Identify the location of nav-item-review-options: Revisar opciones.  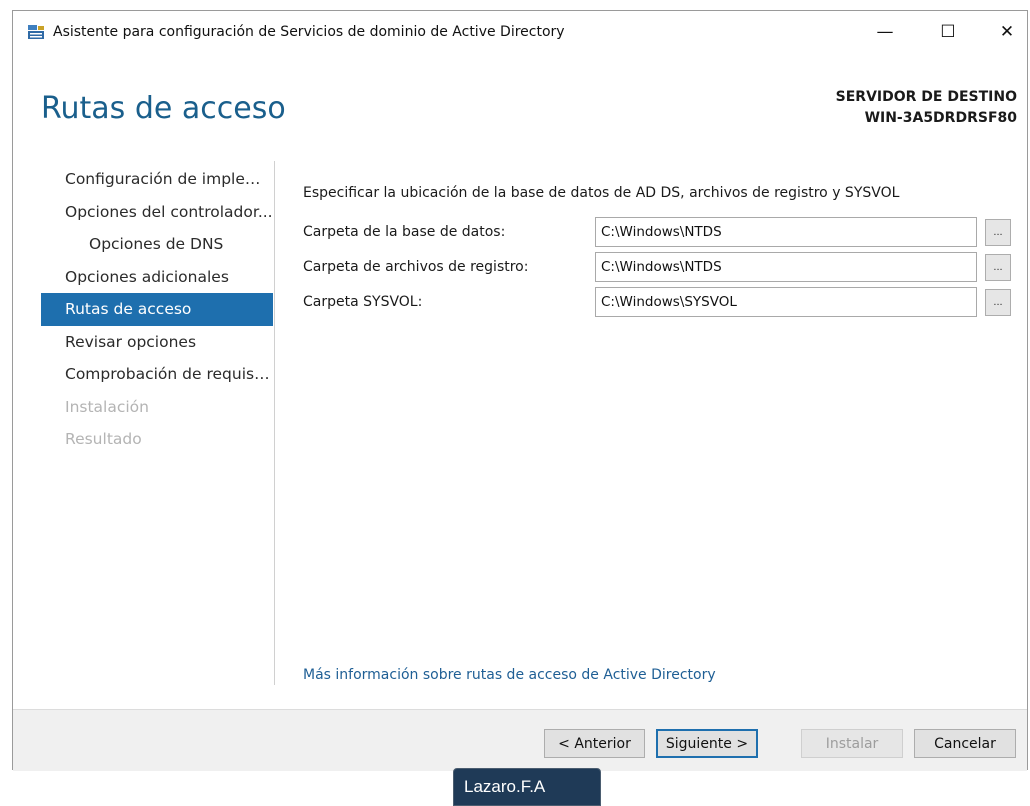
(157, 342).